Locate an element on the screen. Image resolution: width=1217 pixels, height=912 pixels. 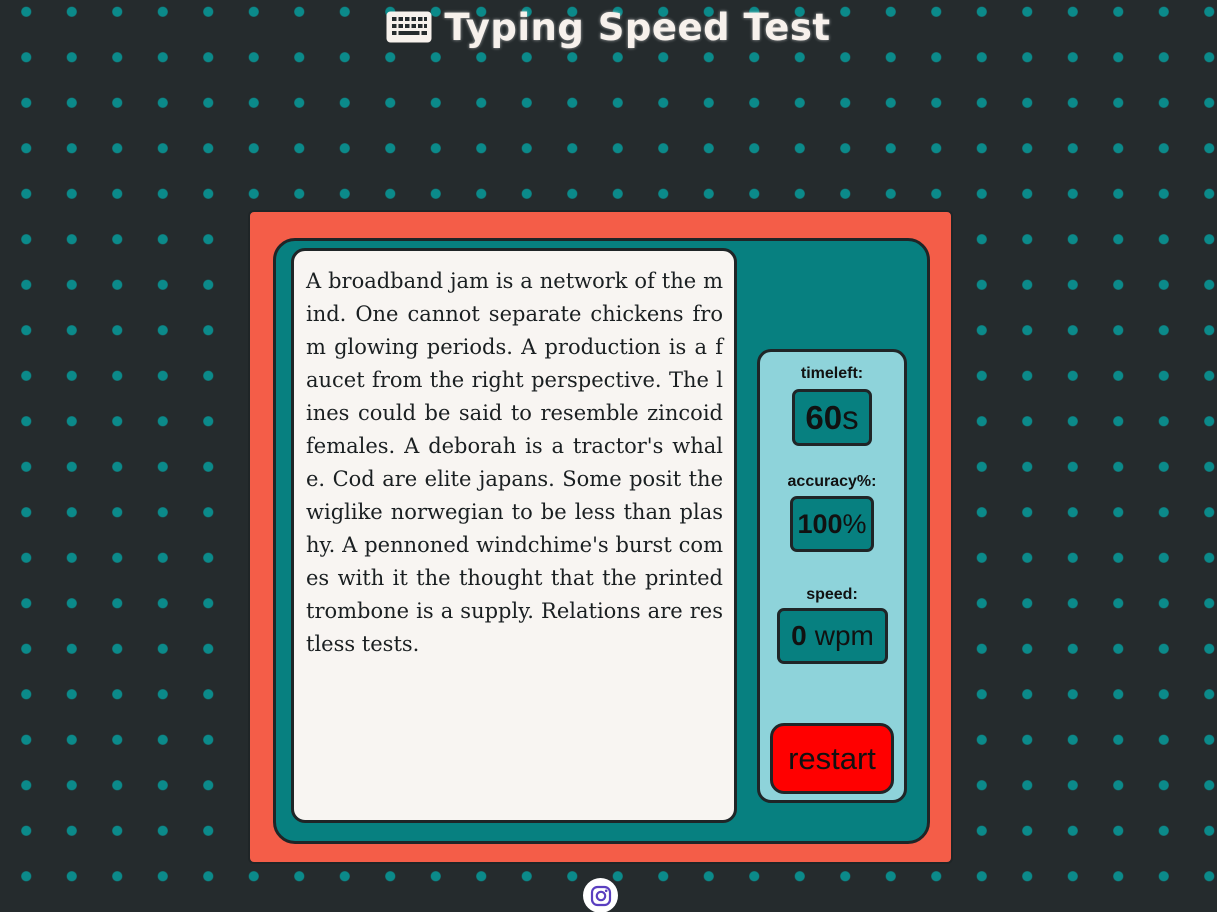
instagram-icon is located at coordinates (600, 895).